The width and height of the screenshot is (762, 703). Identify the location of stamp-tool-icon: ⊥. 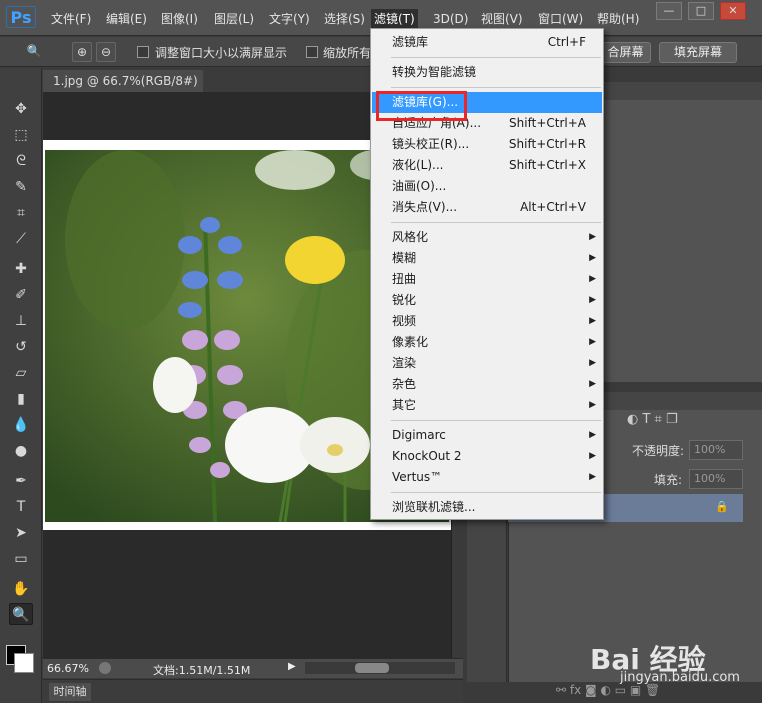
(21, 321).